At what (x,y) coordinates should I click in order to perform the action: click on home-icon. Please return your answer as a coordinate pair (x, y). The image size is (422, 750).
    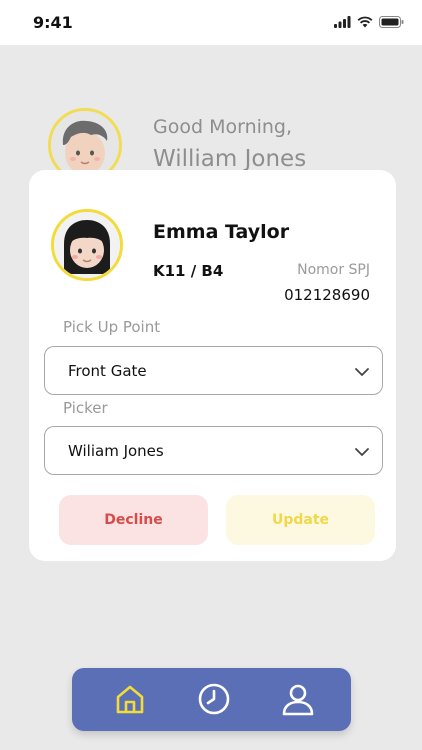
    Looking at the image, I should click on (130, 699).